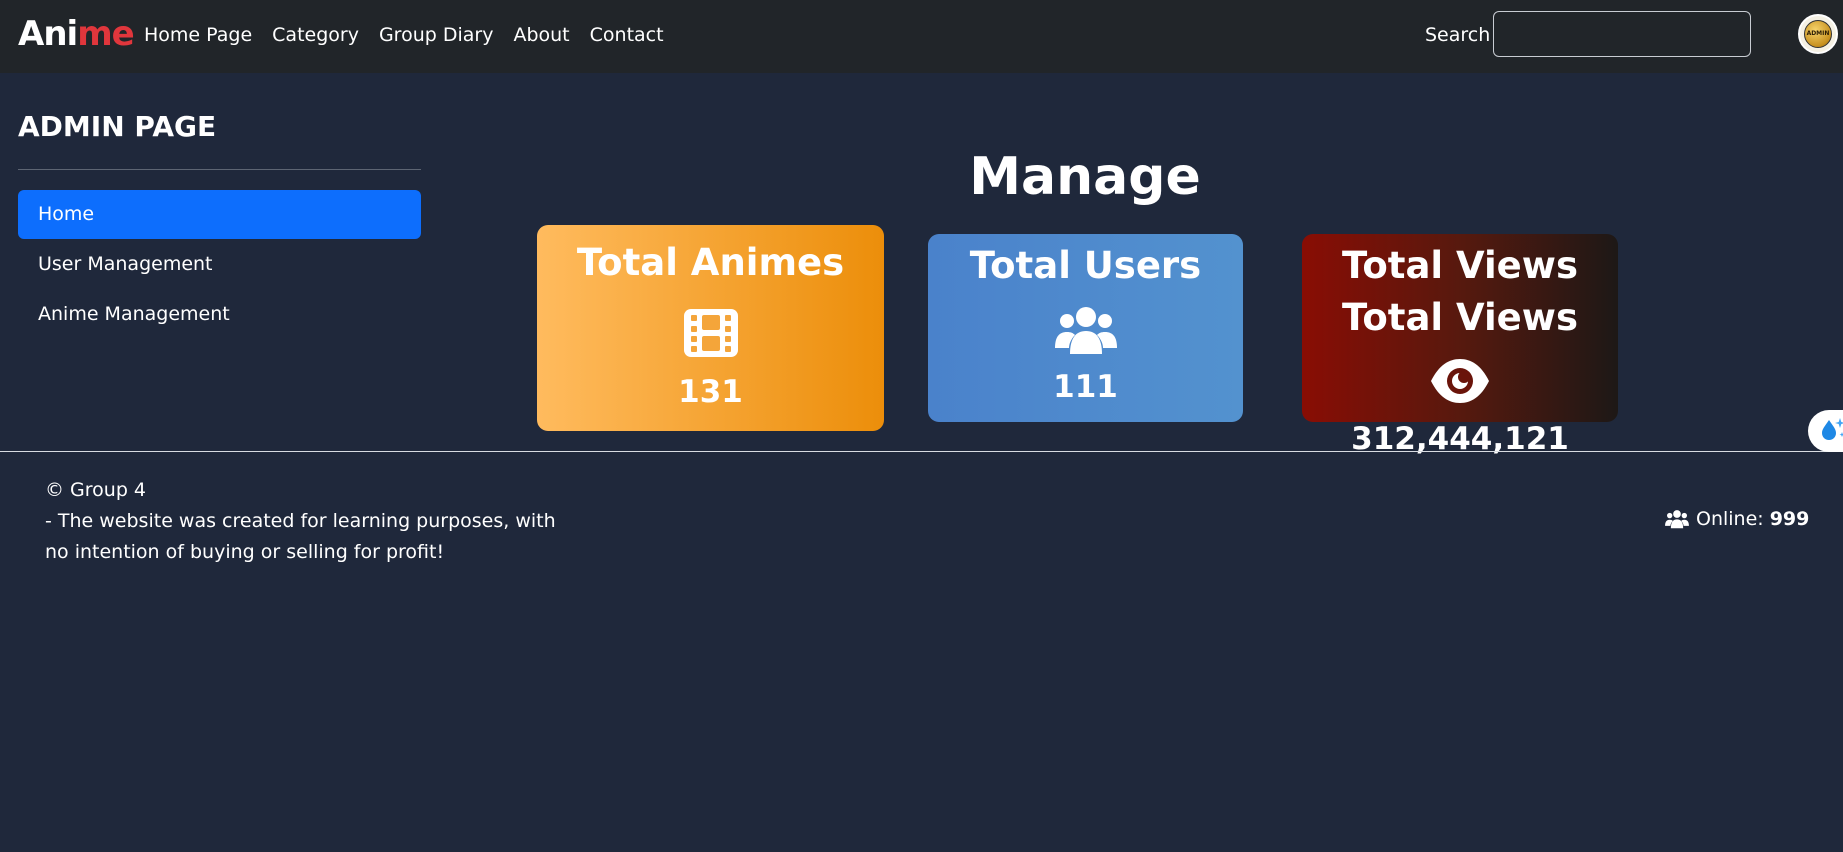 The width and height of the screenshot is (1843, 852). I want to click on sidebar-item-anime-management: Anime Management, so click(219, 314).